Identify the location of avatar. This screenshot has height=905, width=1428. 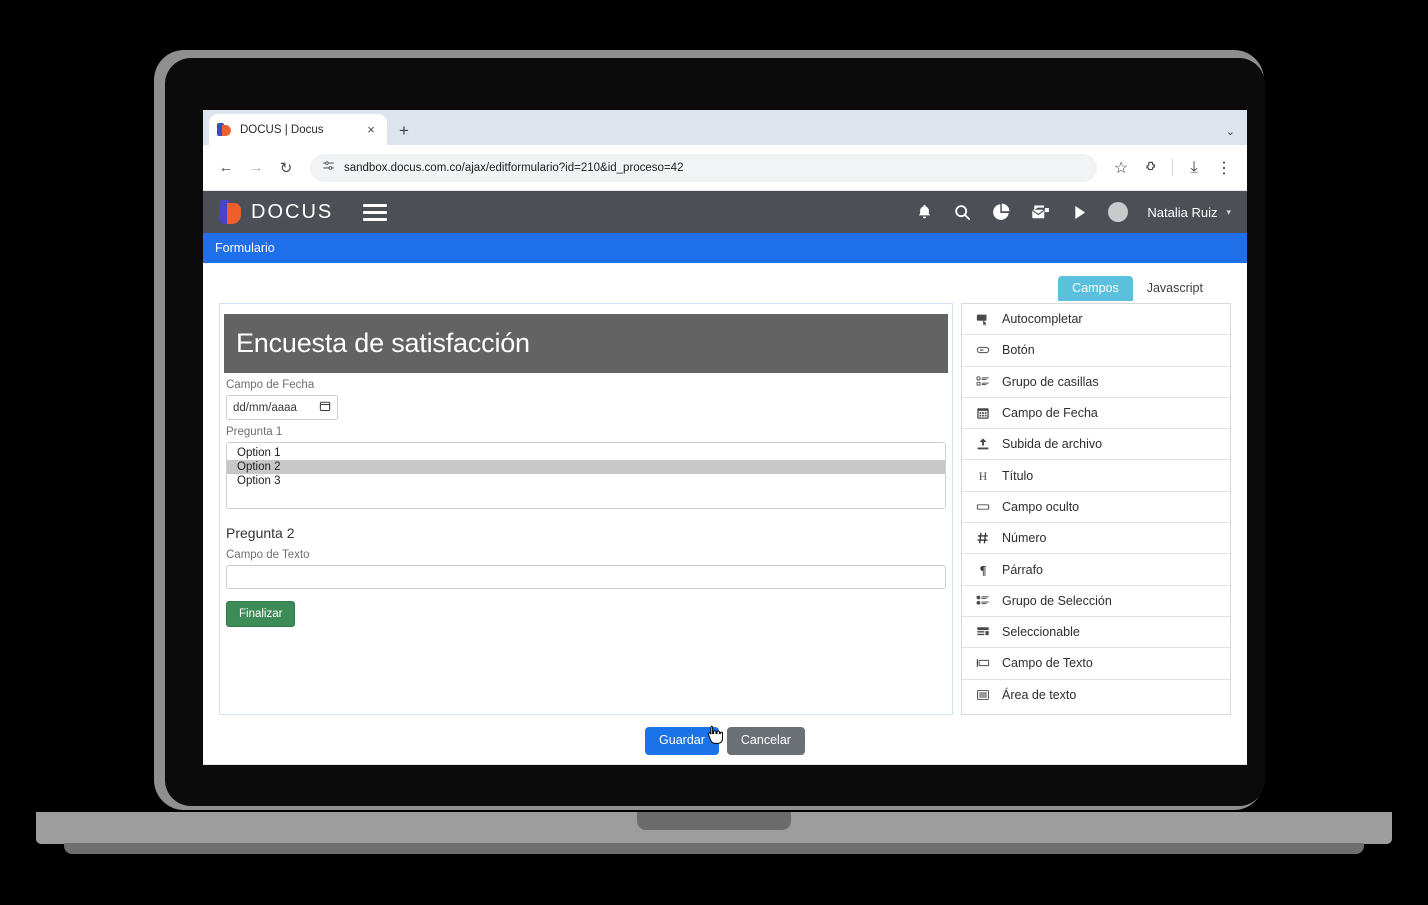
(1118, 212).